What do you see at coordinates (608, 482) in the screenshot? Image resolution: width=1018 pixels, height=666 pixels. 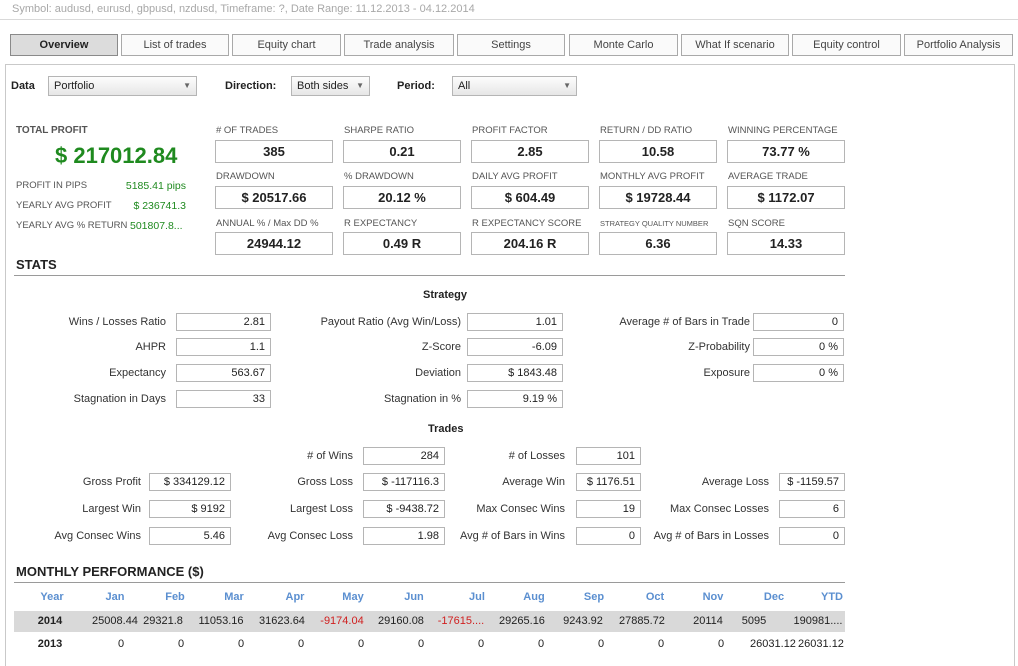 I see `stat-average-win: $ 1176.51` at bounding box center [608, 482].